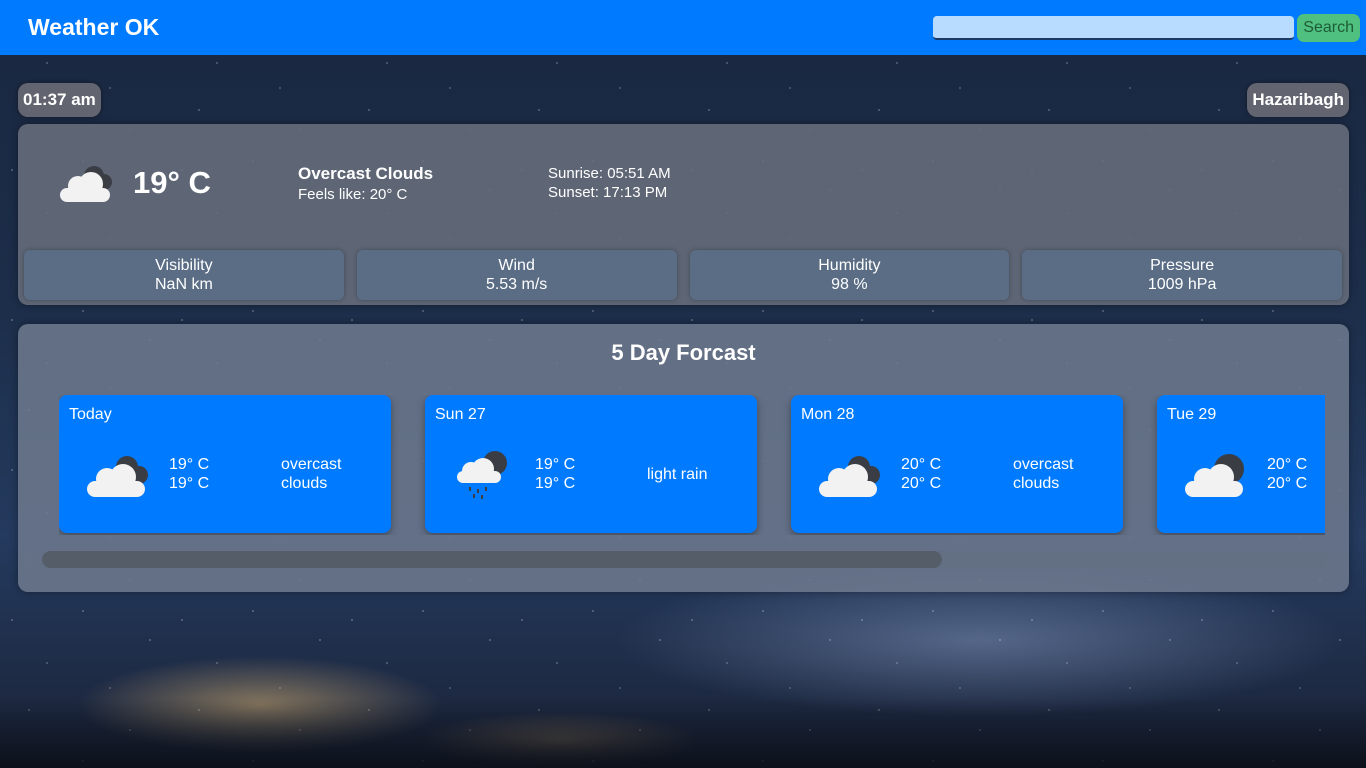 Image resolution: width=1366 pixels, height=768 pixels. What do you see at coordinates (492, 559) in the screenshot?
I see `scrollbar-thumb` at bounding box center [492, 559].